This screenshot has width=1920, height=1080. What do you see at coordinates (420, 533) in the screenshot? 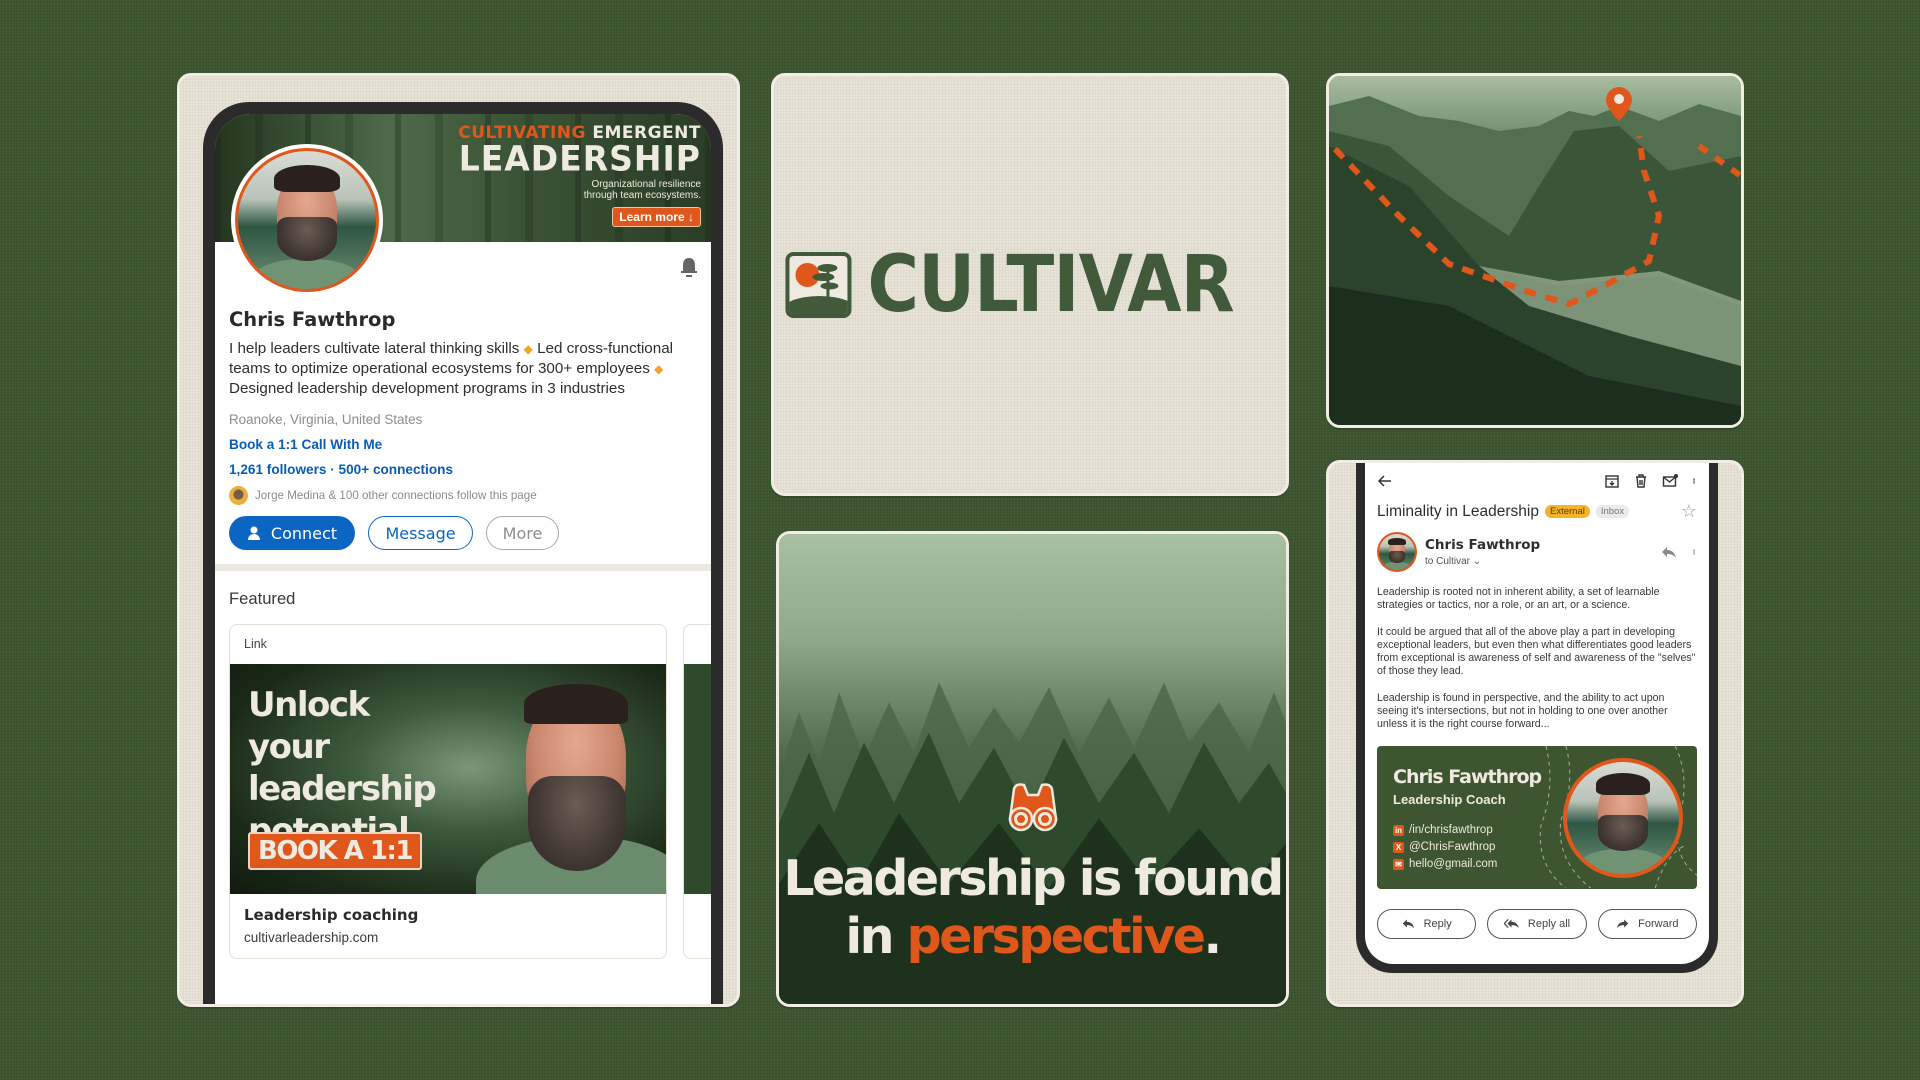
I see `message-button: Message` at bounding box center [420, 533].